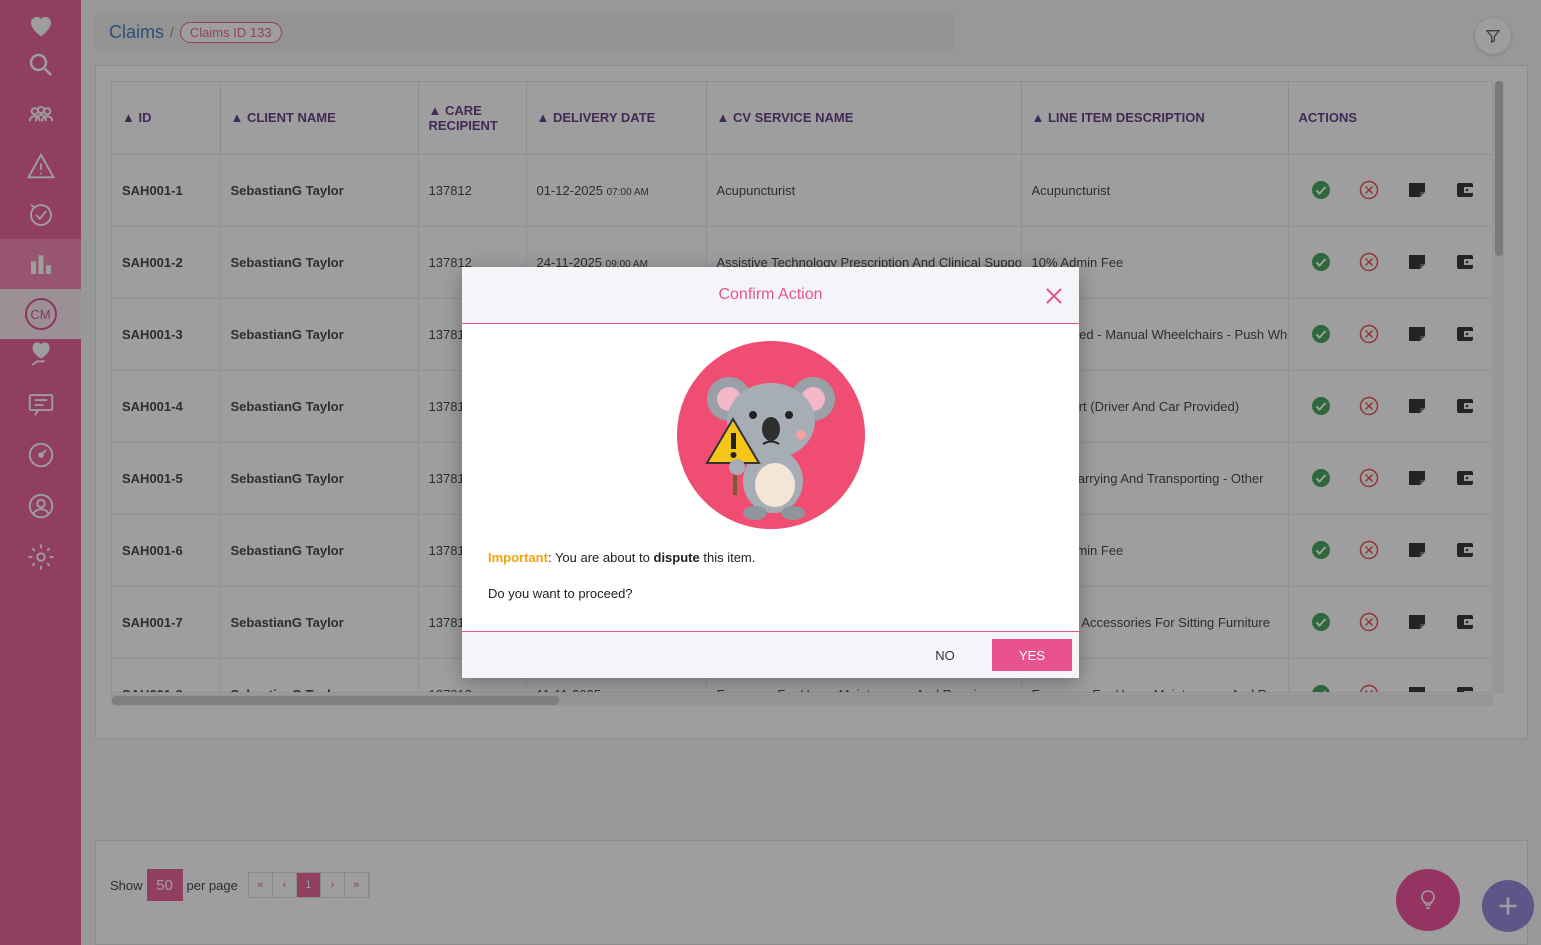  I want to click on yes-button: YES, so click(1032, 655).